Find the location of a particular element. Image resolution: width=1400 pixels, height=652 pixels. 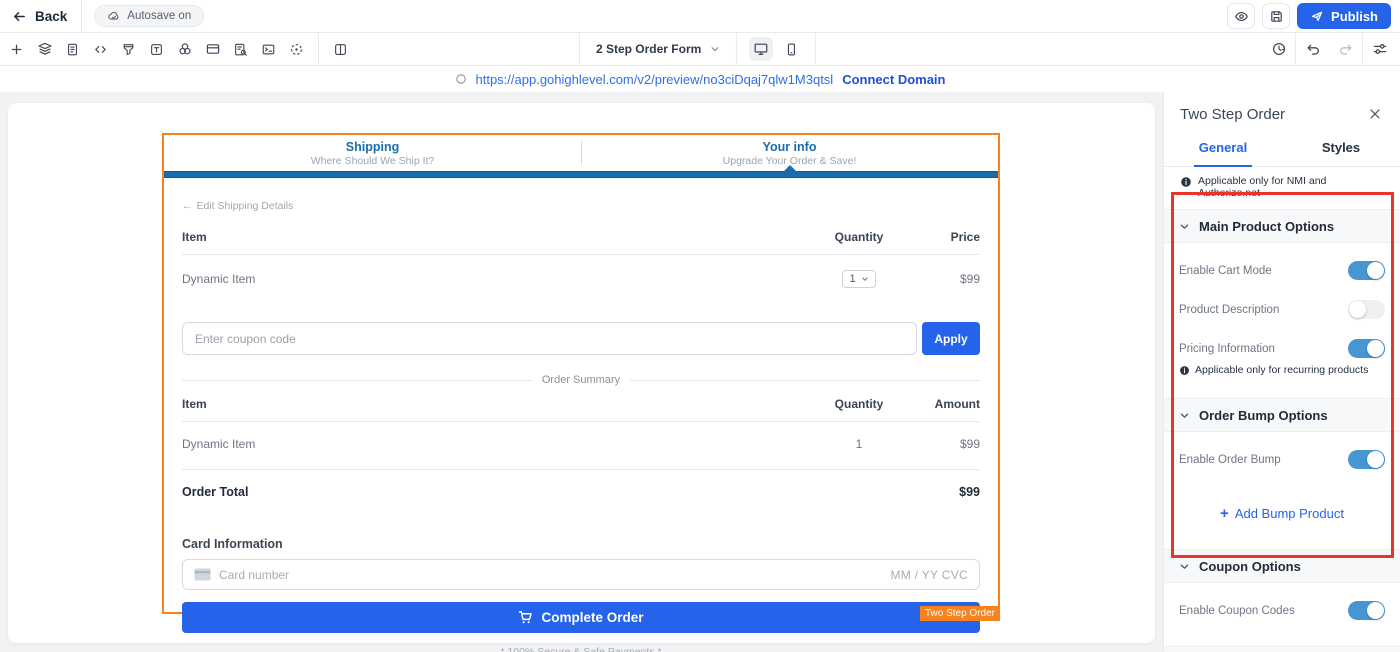

order-total-label: Order Total is located at coordinates (215, 492).